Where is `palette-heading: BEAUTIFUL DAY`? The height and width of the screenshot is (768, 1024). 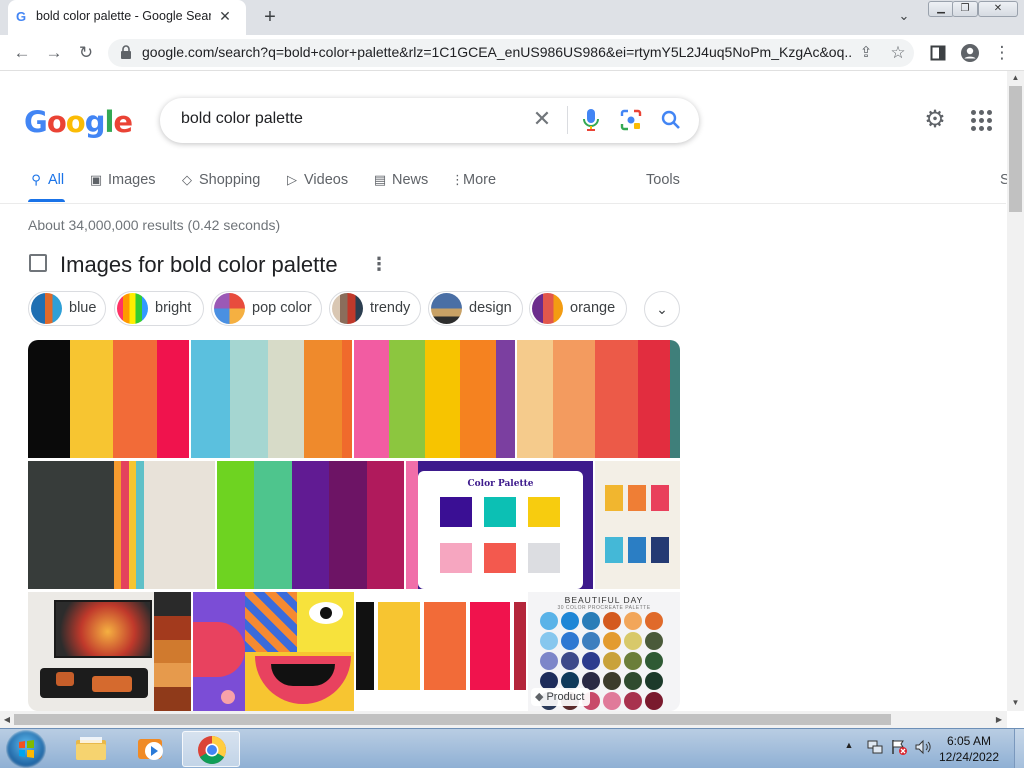
palette-heading: BEAUTIFUL DAY is located at coordinates (604, 600).